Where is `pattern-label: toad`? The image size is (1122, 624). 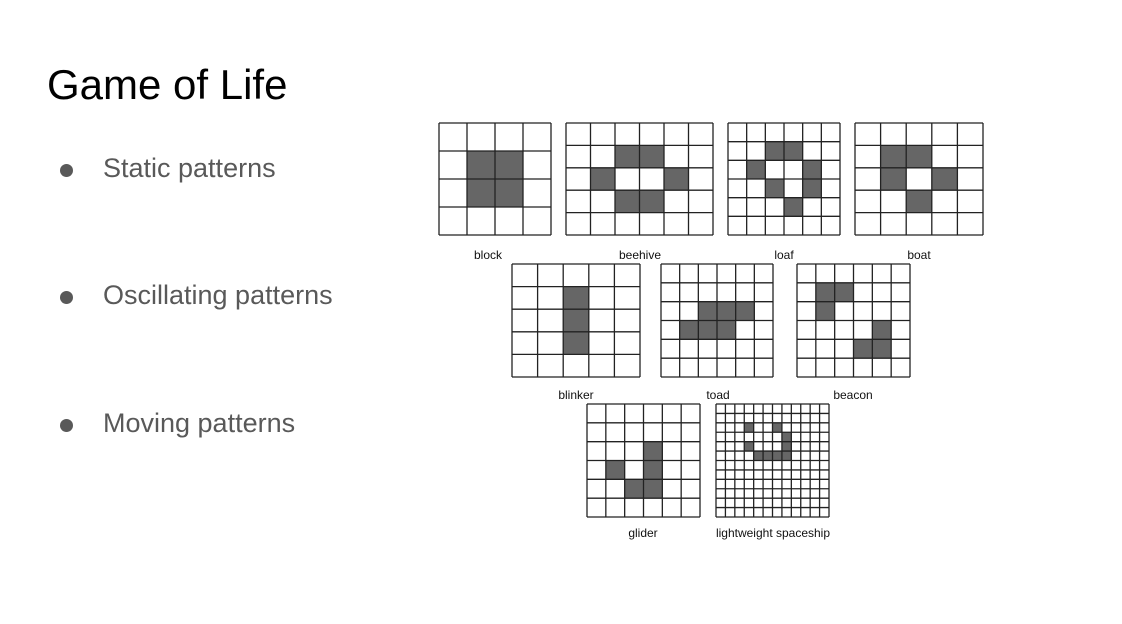 pattern-label: toad is located at coordinates (717, 395).